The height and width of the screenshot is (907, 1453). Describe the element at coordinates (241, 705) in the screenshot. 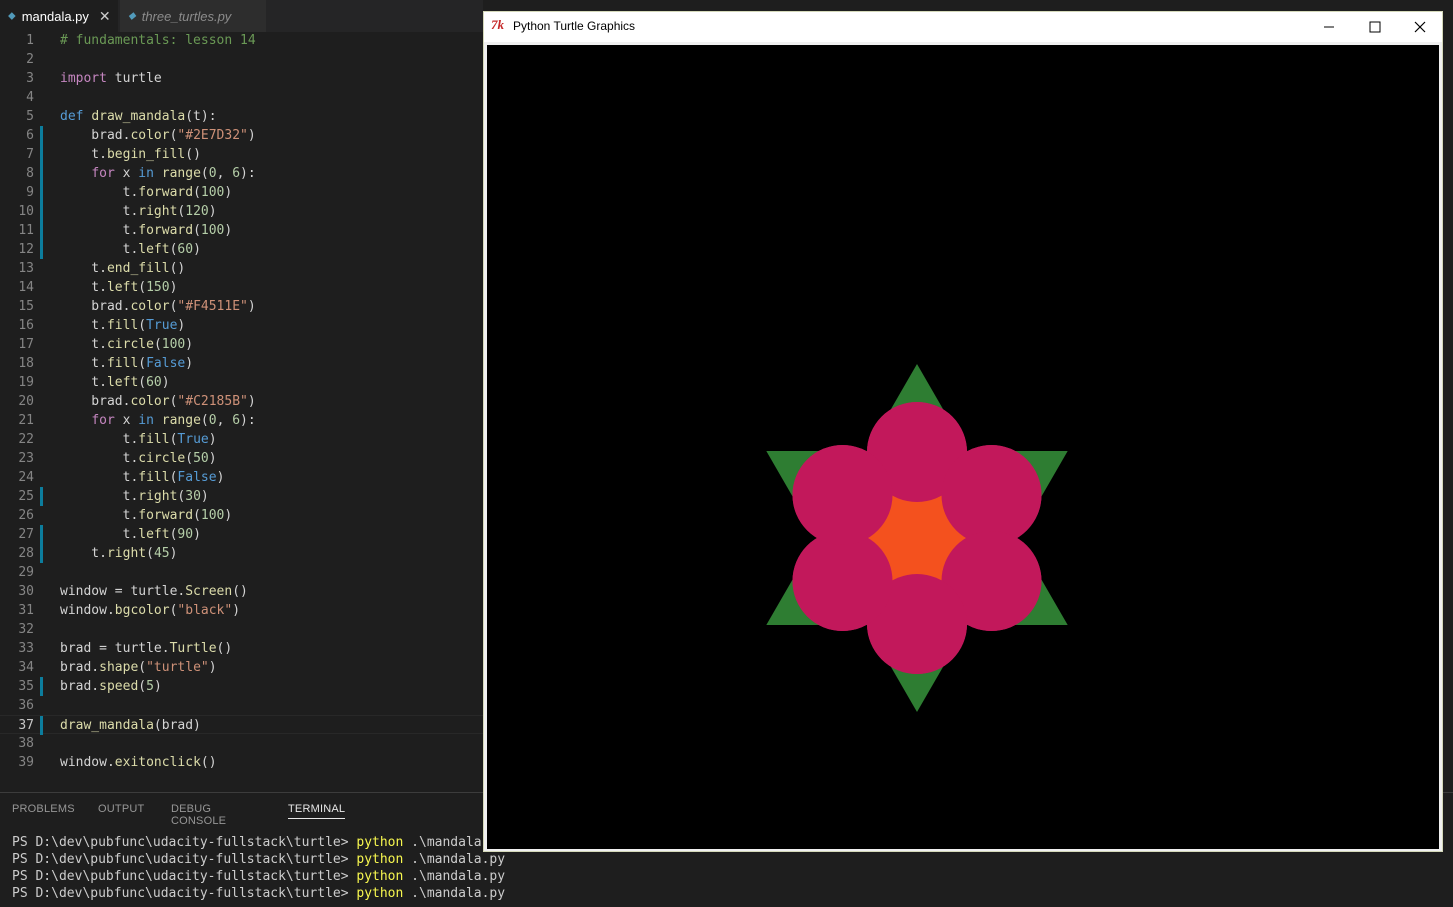

I see `code-line: 36` at that location.